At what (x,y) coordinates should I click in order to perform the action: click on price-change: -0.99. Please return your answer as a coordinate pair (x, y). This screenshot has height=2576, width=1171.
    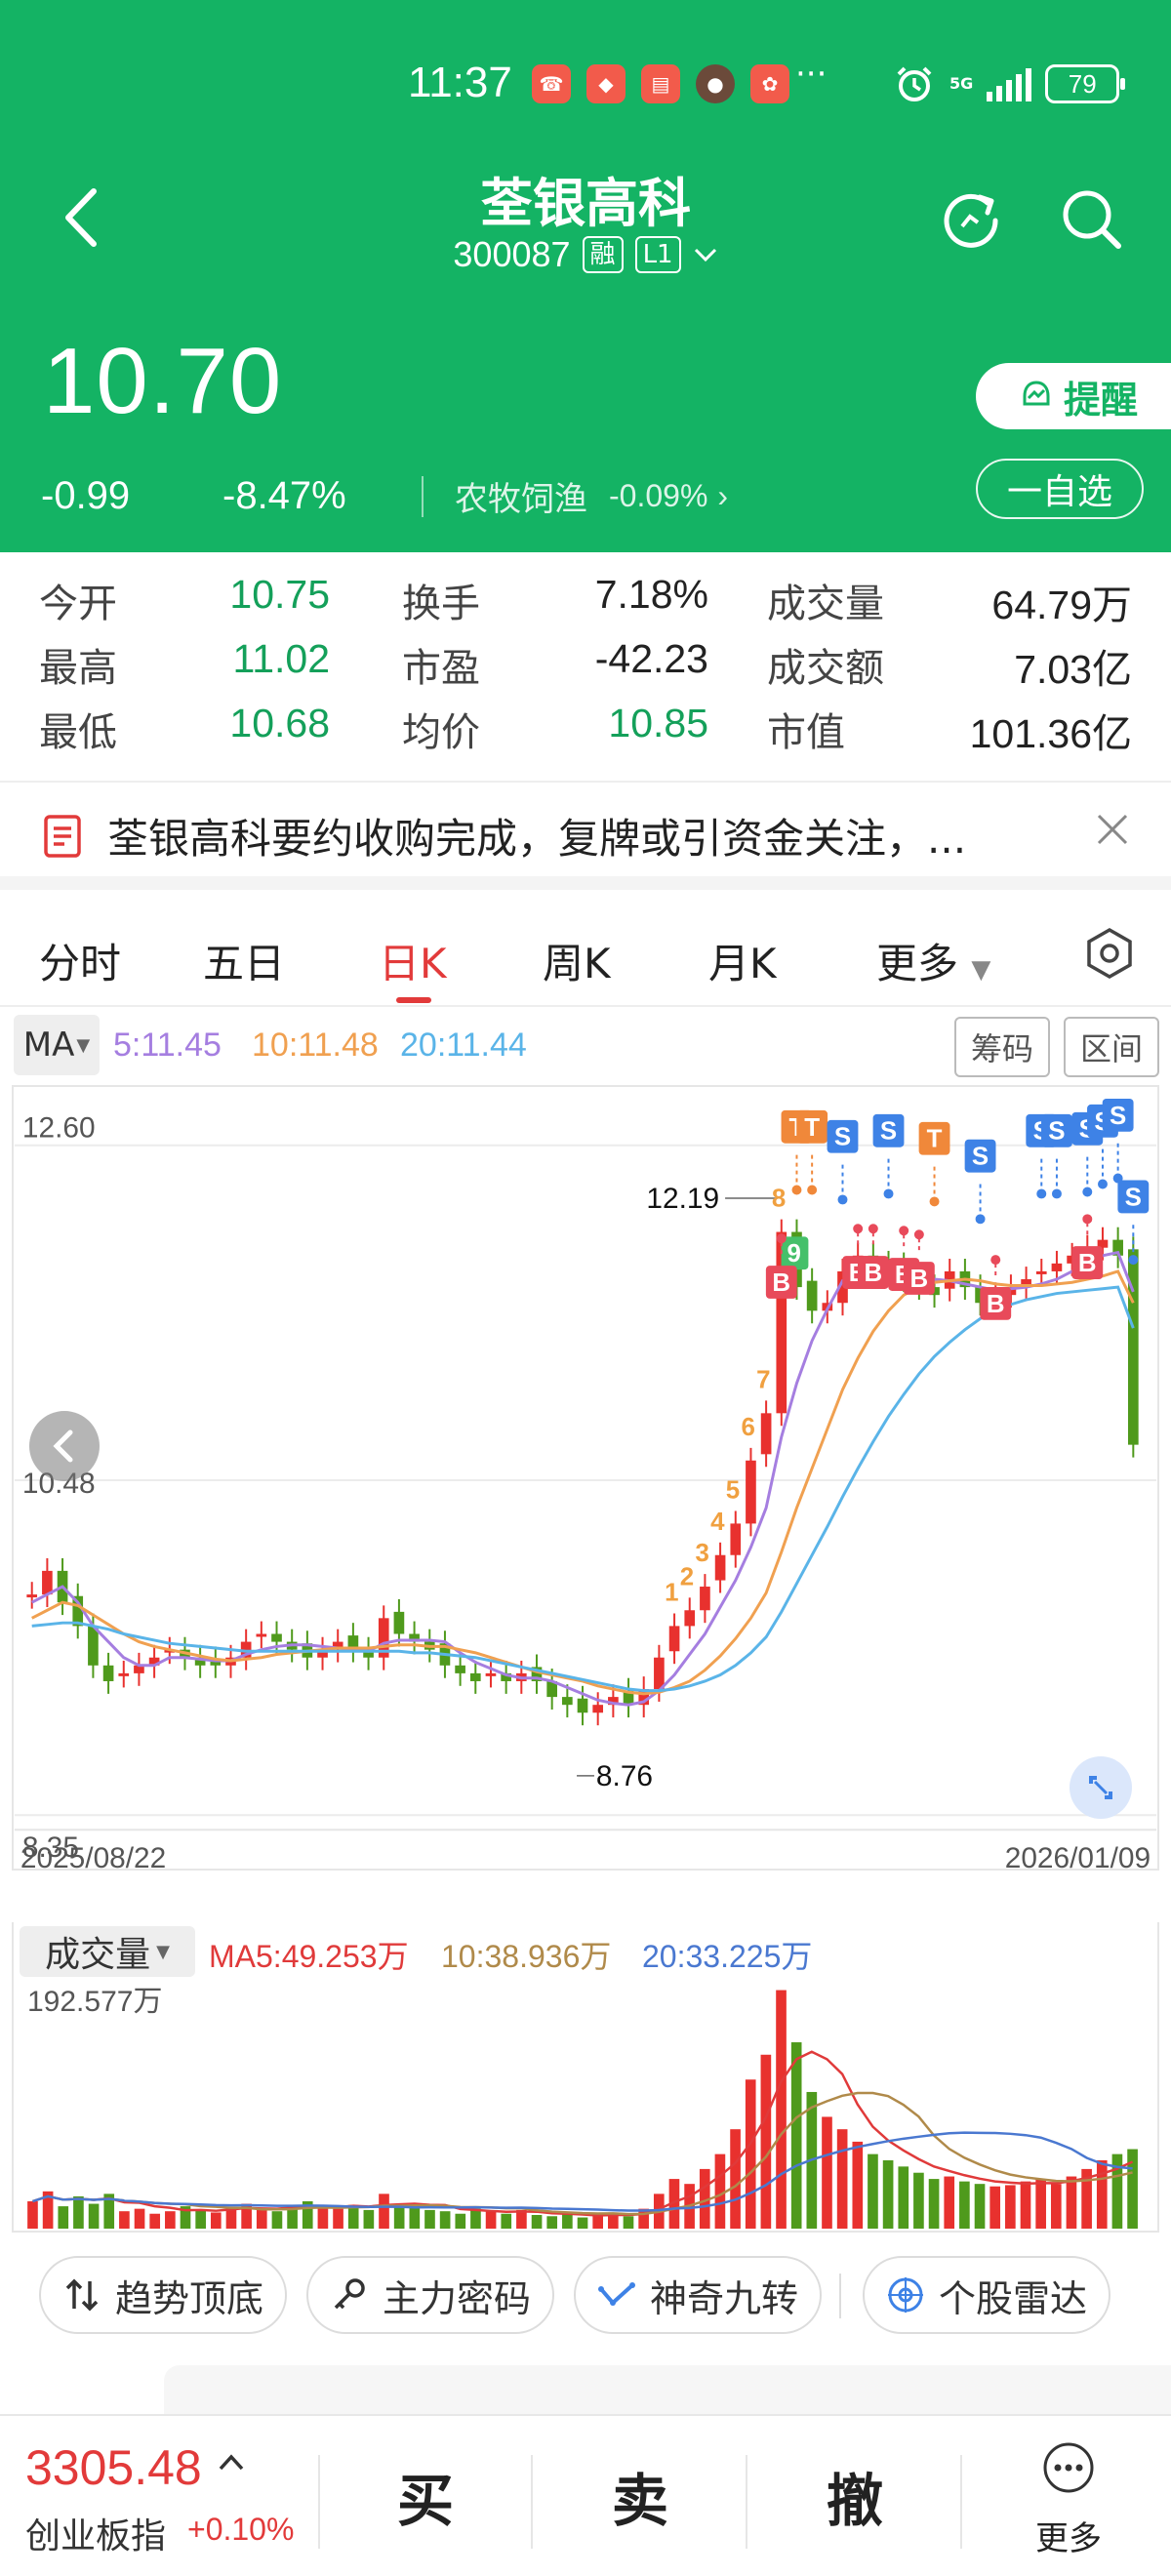
    Looking at the image, I should click on (86, 495).